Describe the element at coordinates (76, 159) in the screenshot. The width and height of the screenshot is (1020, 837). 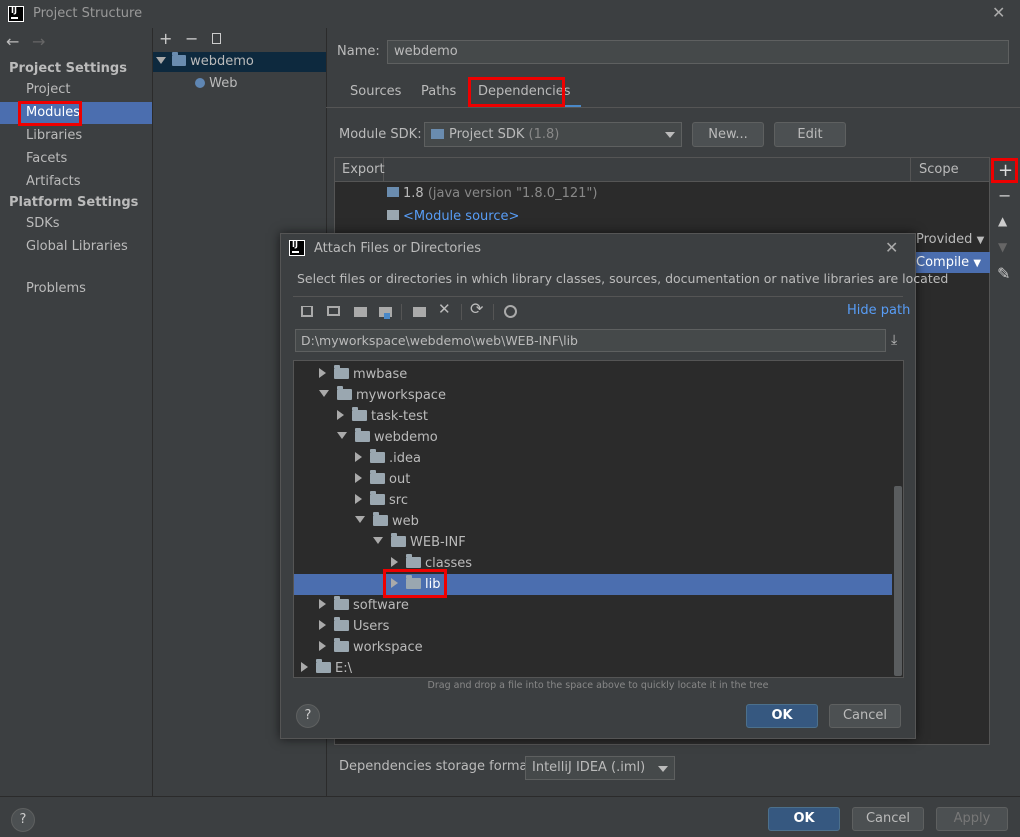
I see `nav-item-facets: Facets` at that location.